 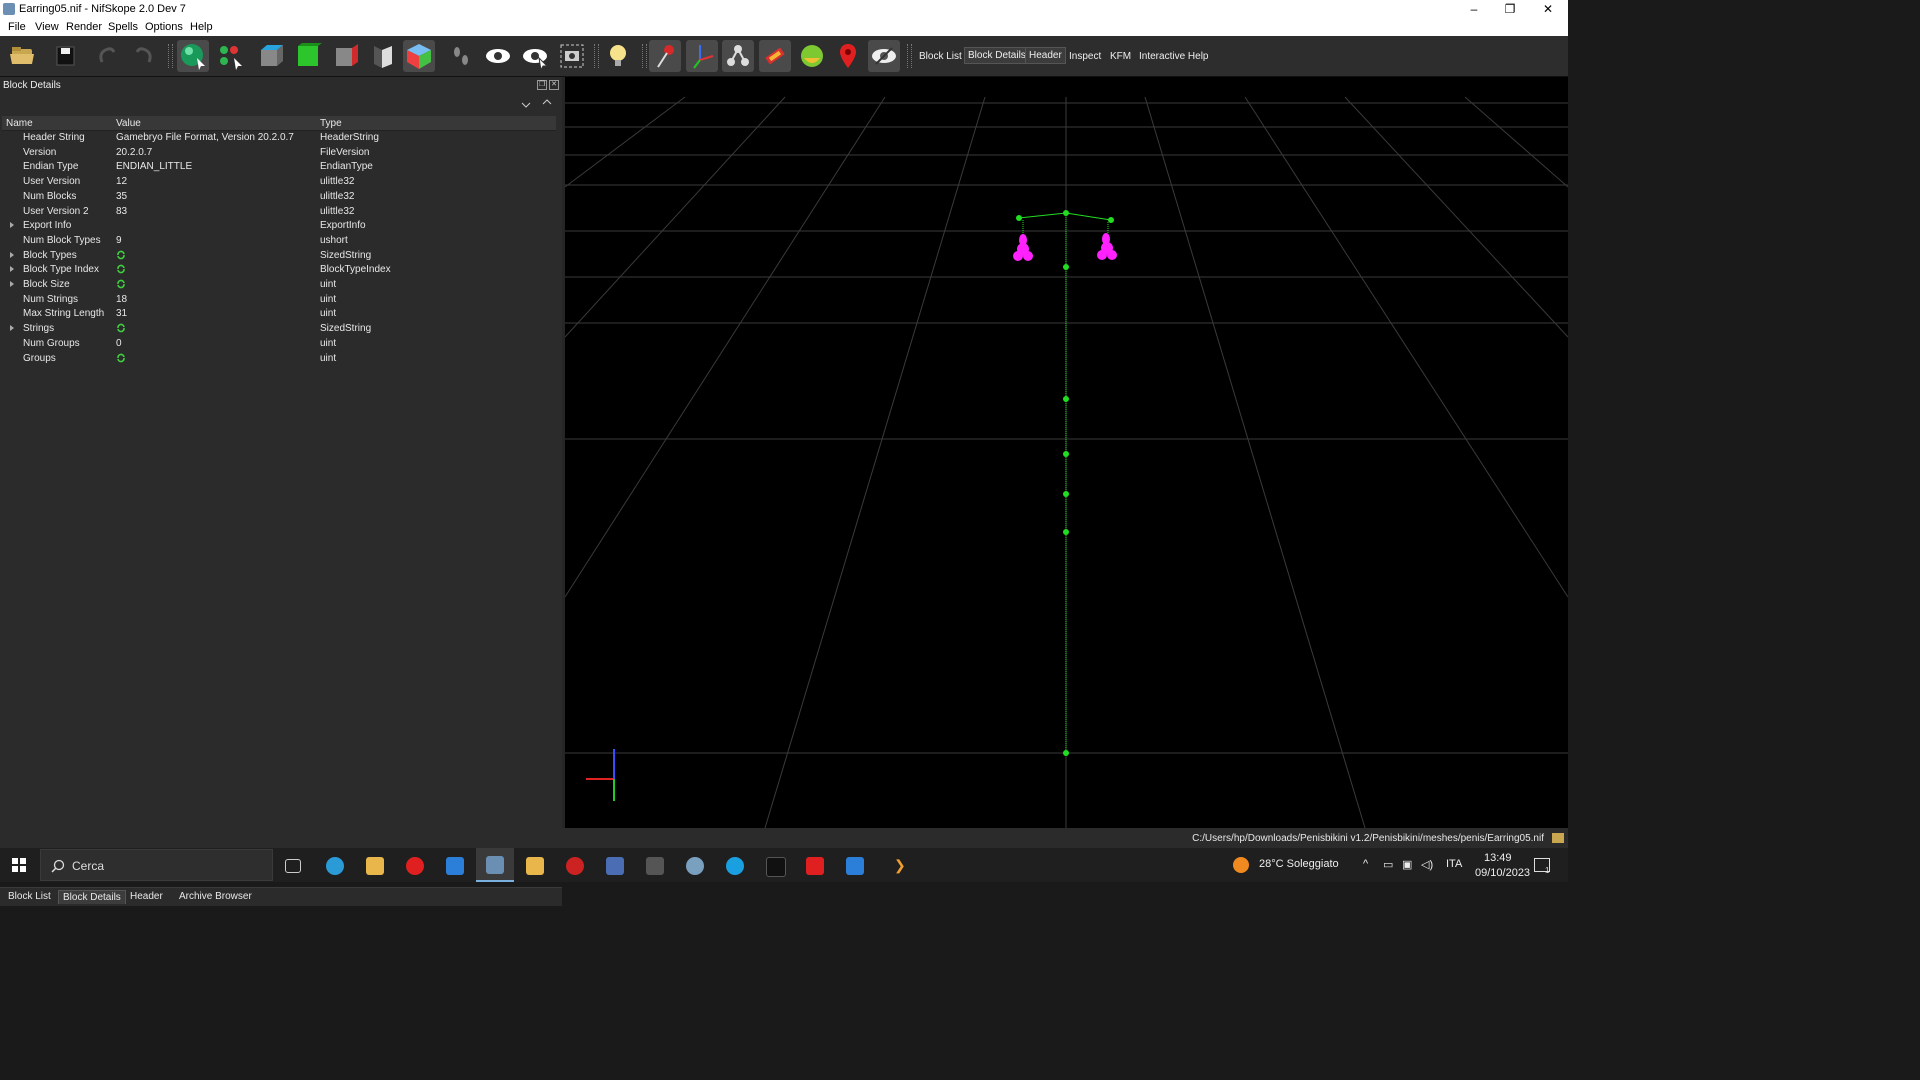 I want to click on view-side-icon, so click(x=308, y=56).